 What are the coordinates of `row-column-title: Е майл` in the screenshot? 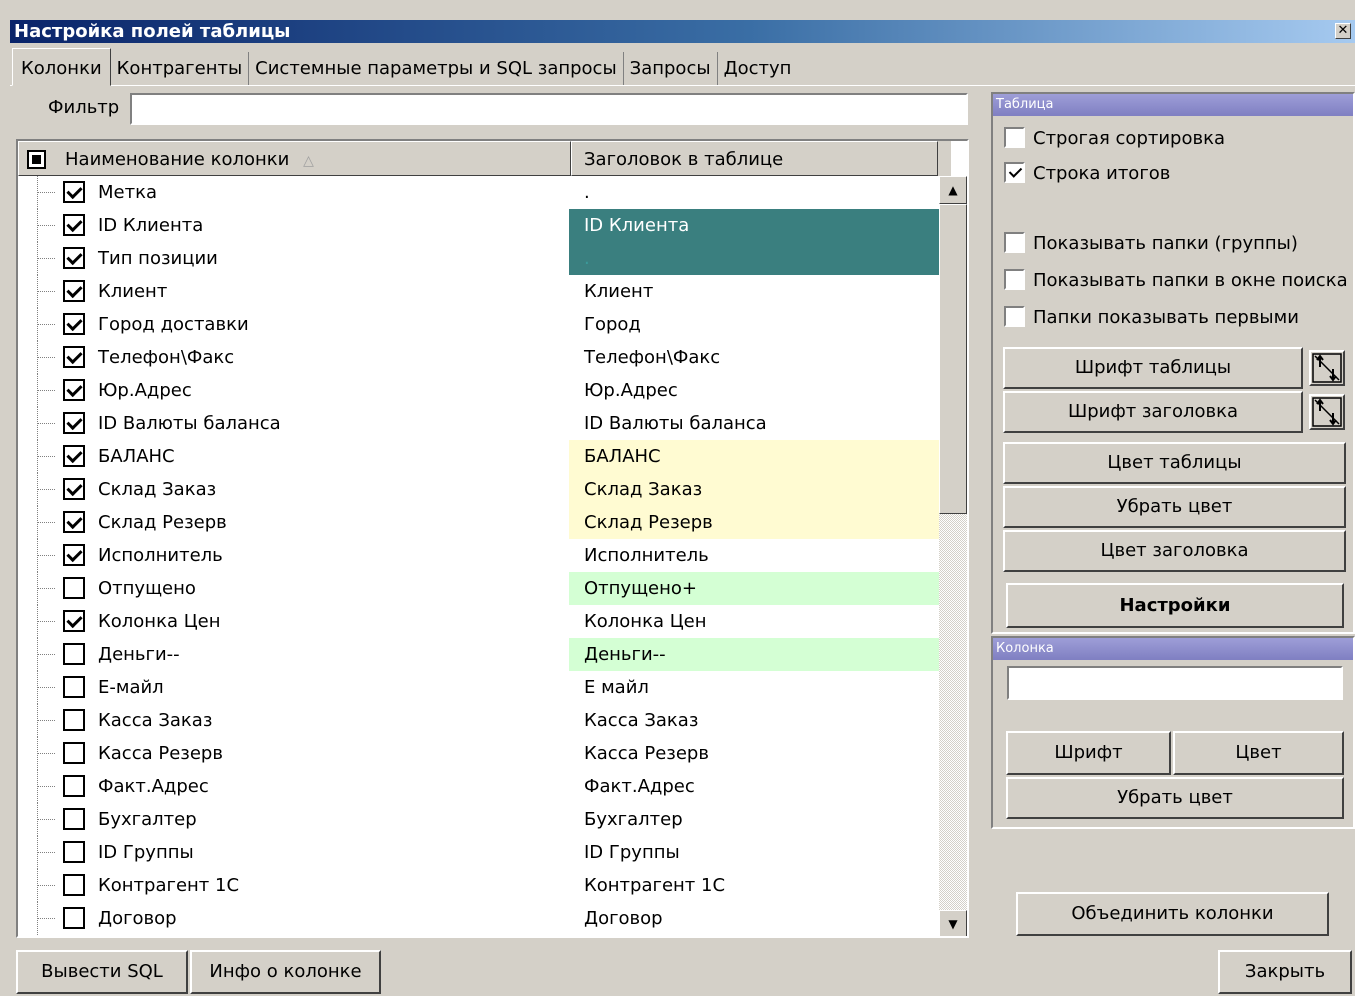 It's located at (754, 687).